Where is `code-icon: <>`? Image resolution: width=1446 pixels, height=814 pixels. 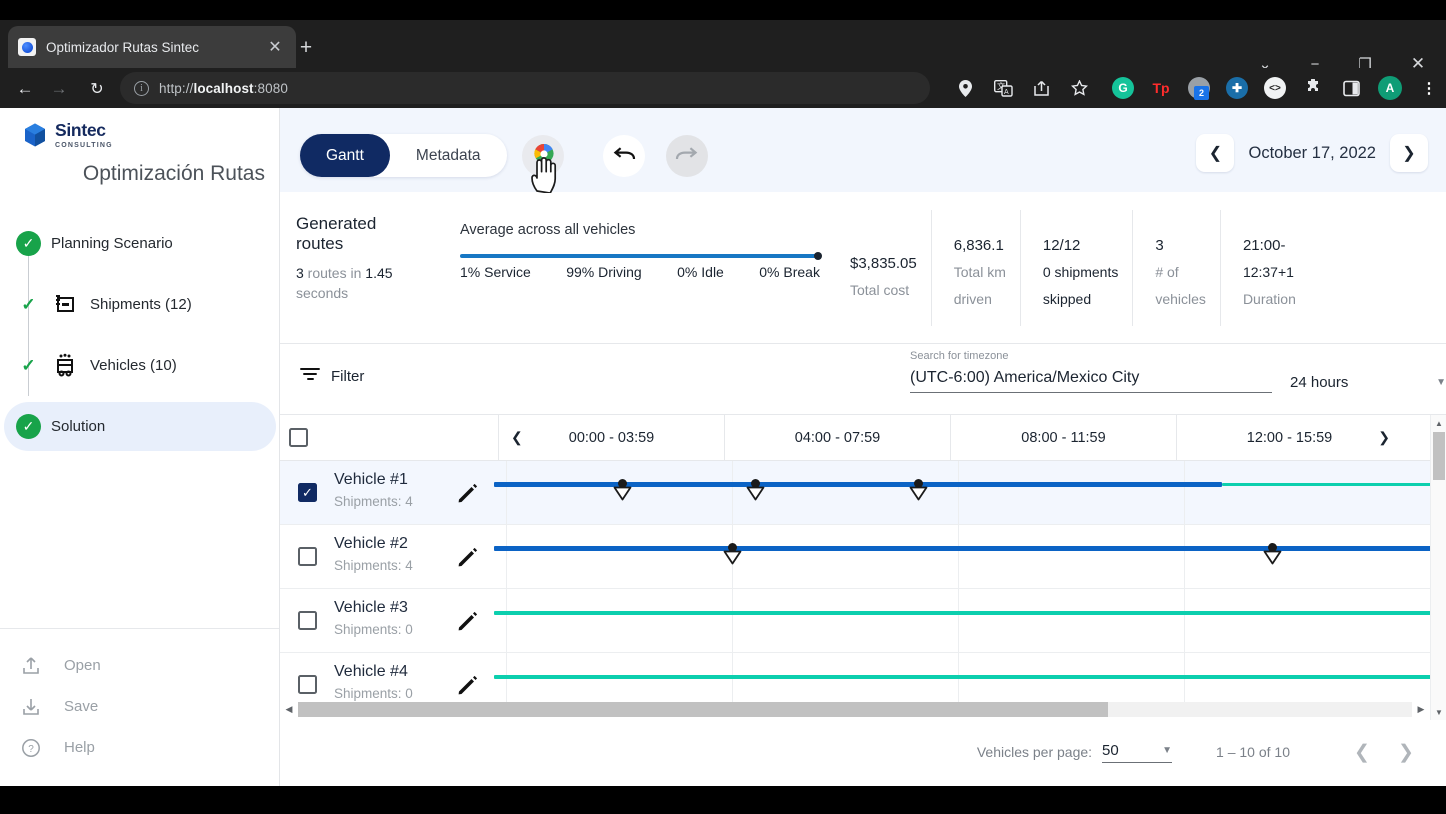 code-icon: <> is located at coordinates (1275, 88).